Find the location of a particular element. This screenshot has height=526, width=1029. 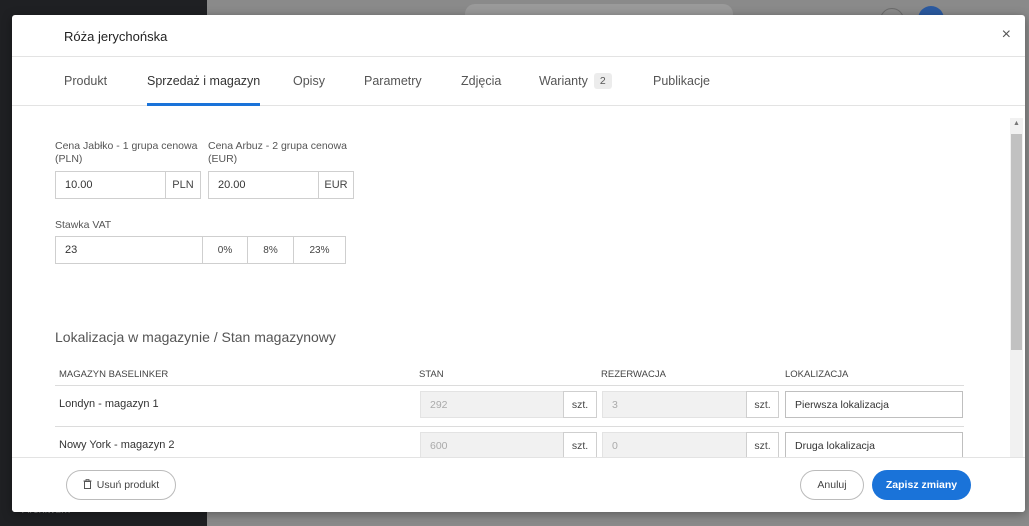

vat-option-23: 23% is located at coordinates (319, 250).